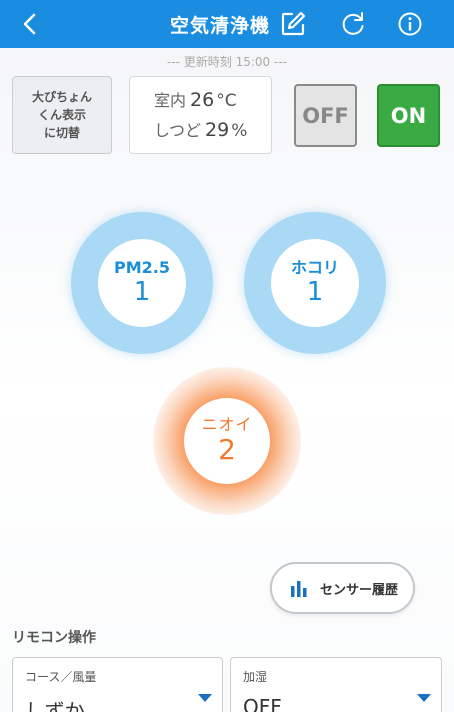 The height and width of the screenshot is (712, 454). Describe the element at coordinates (117, 684) in the screenshot. I see `course-select: コース／風量 しずか` at that location.